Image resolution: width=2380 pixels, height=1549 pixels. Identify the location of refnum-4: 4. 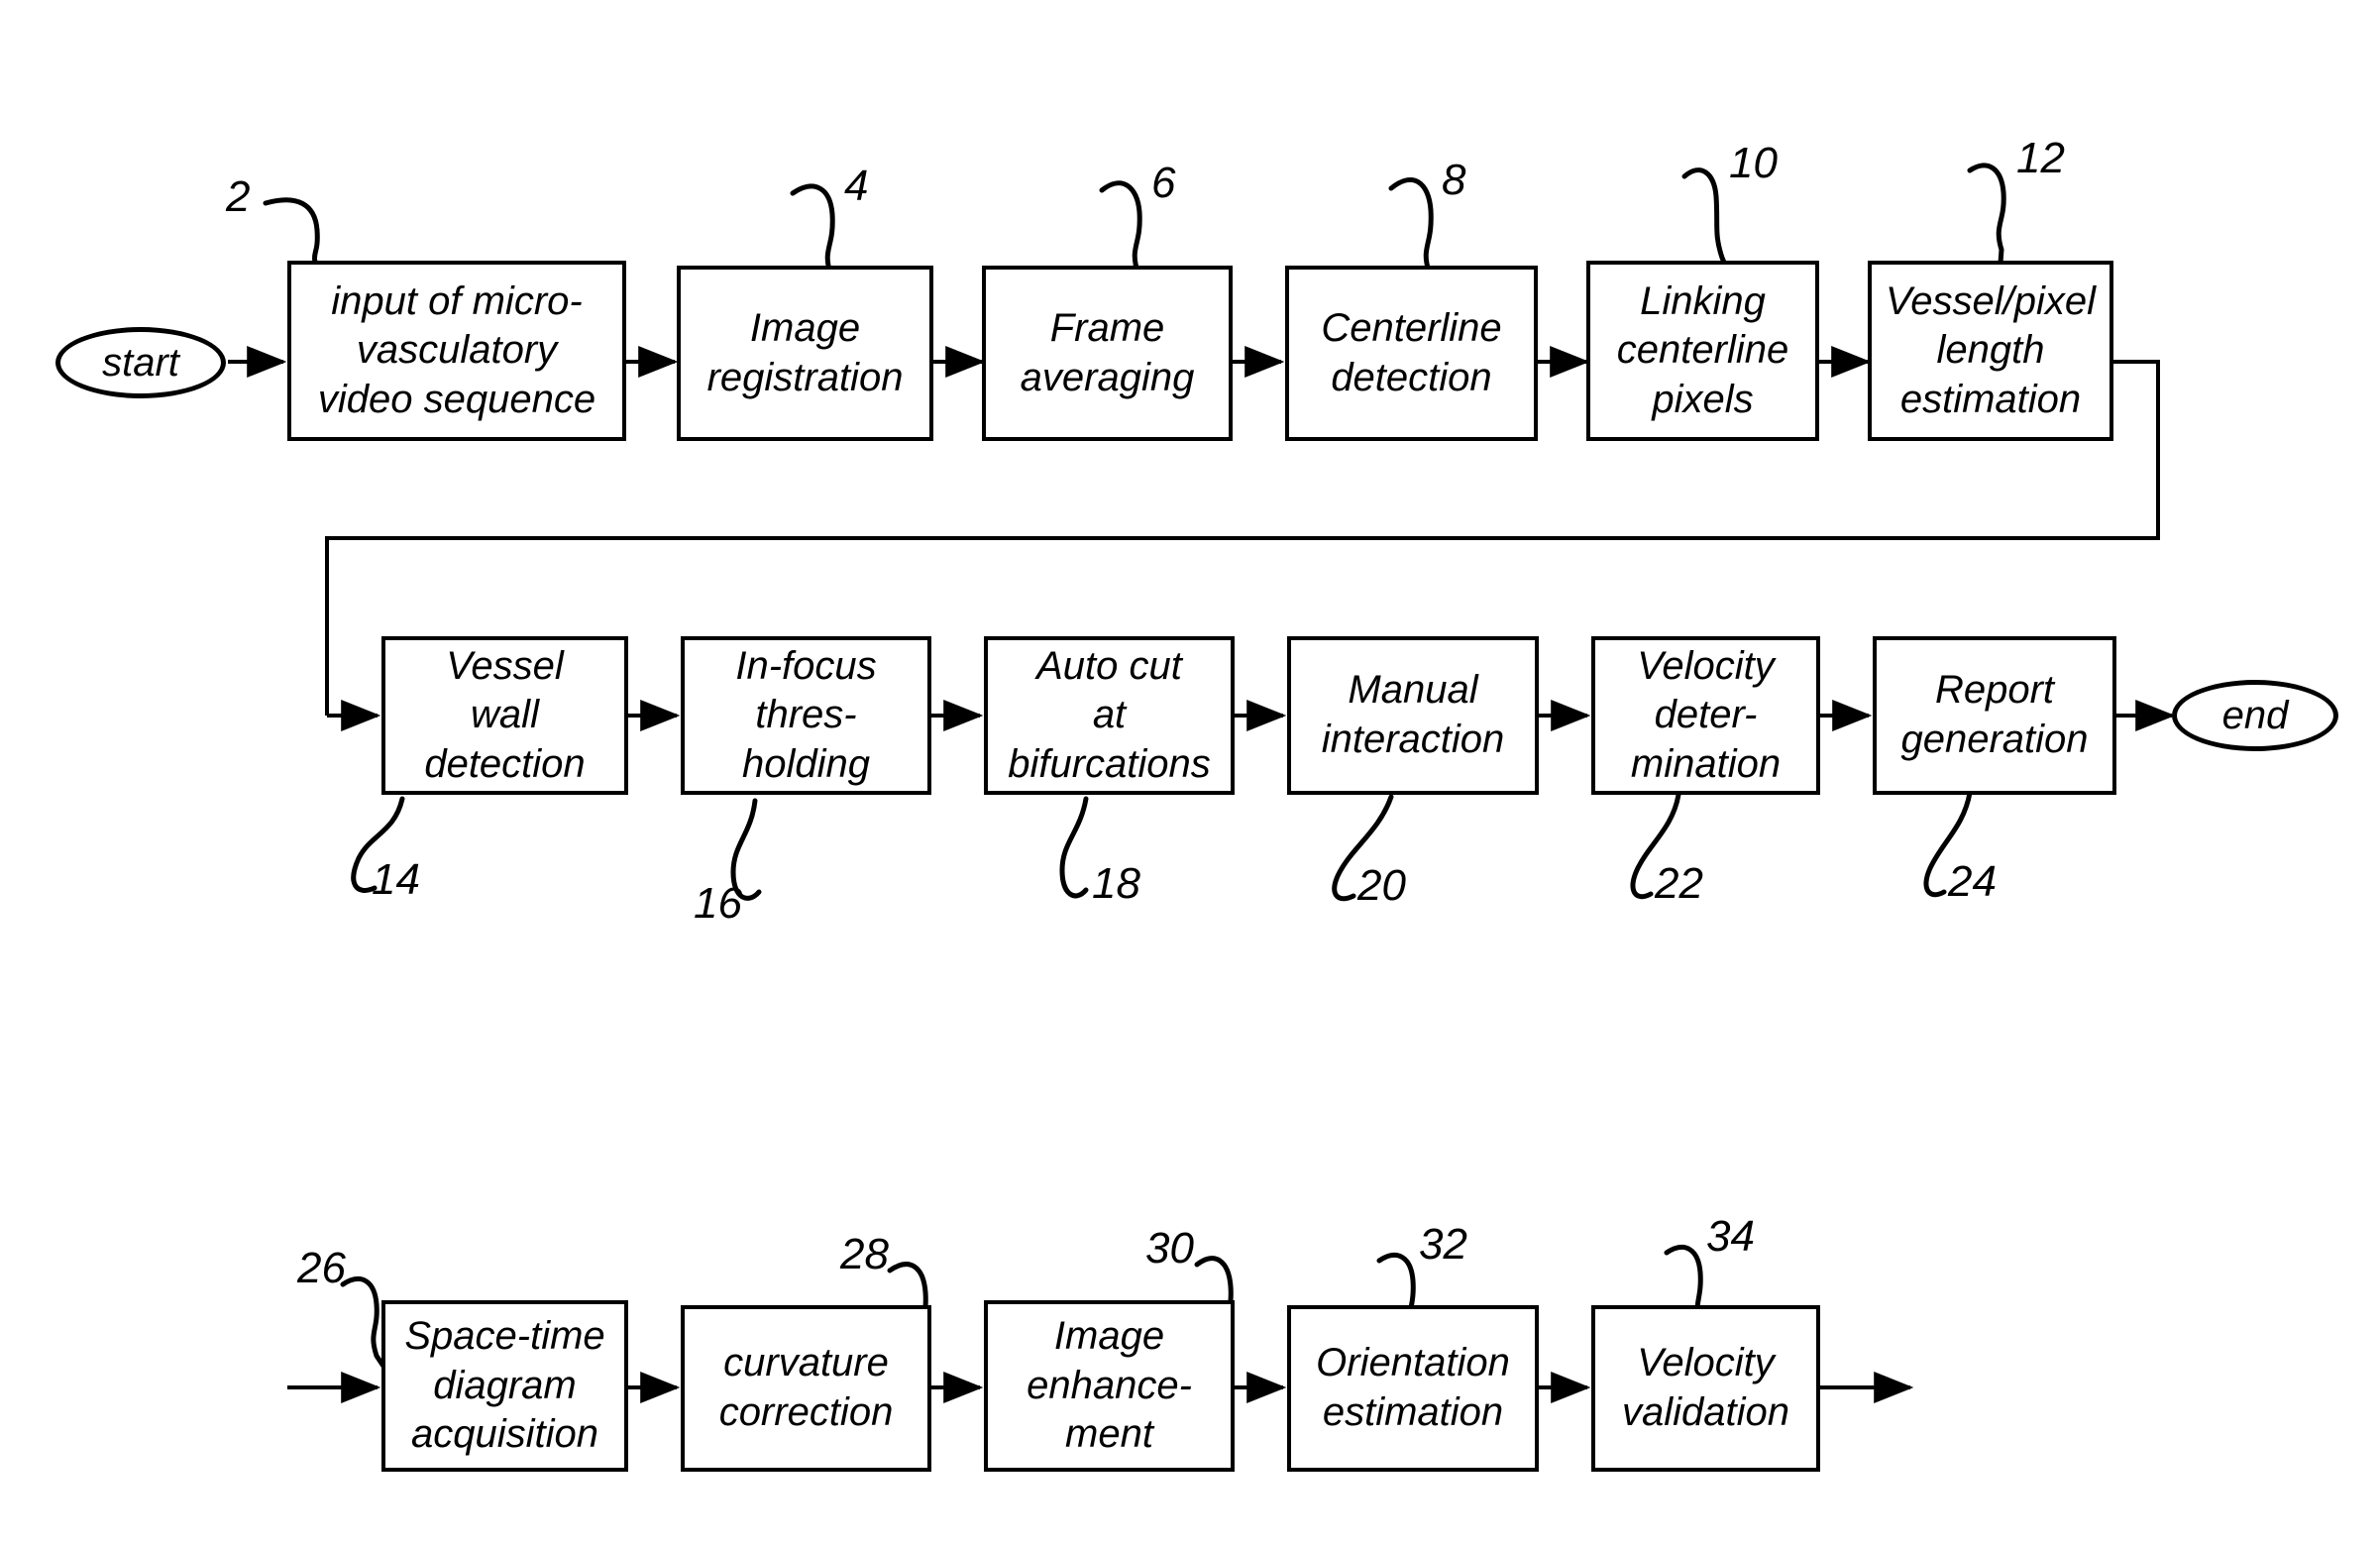
(856, 186).